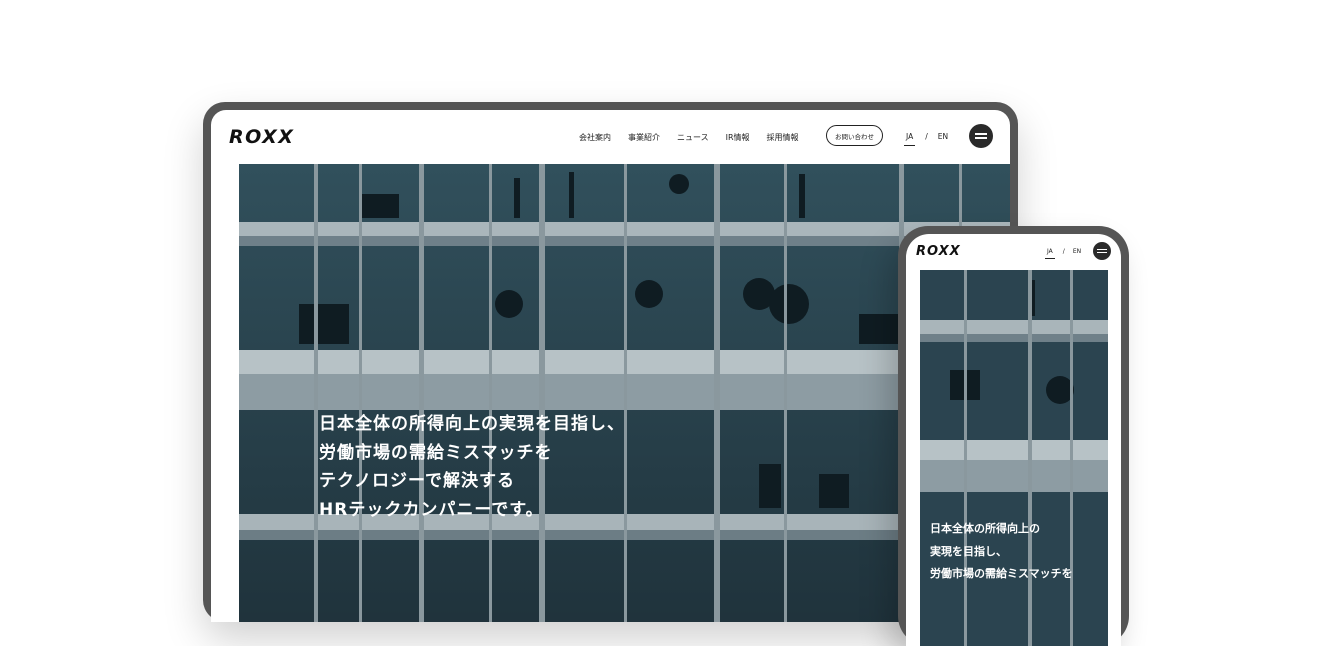  Describe the element at coordinates (738, 137) in the screenshot. I see `nav-item-ir: IR情報` at that location.